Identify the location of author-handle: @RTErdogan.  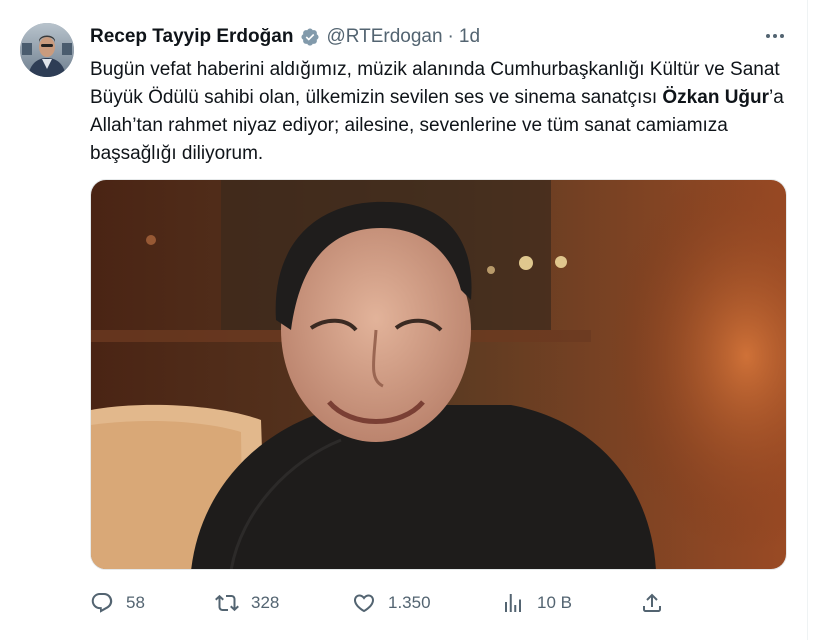
(384, 37).